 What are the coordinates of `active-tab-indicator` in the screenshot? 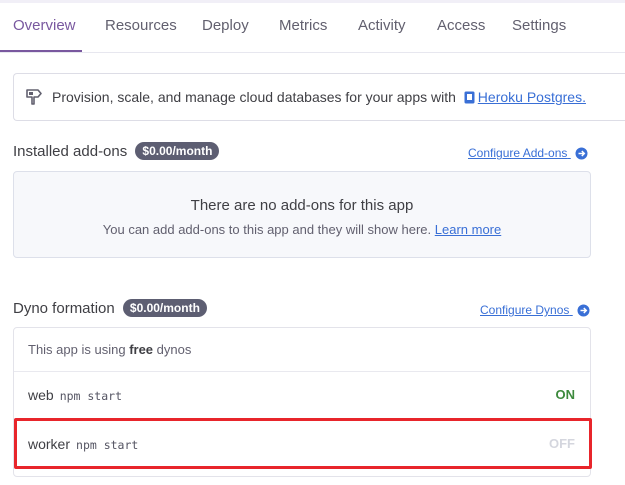 It's located at (41, 51).